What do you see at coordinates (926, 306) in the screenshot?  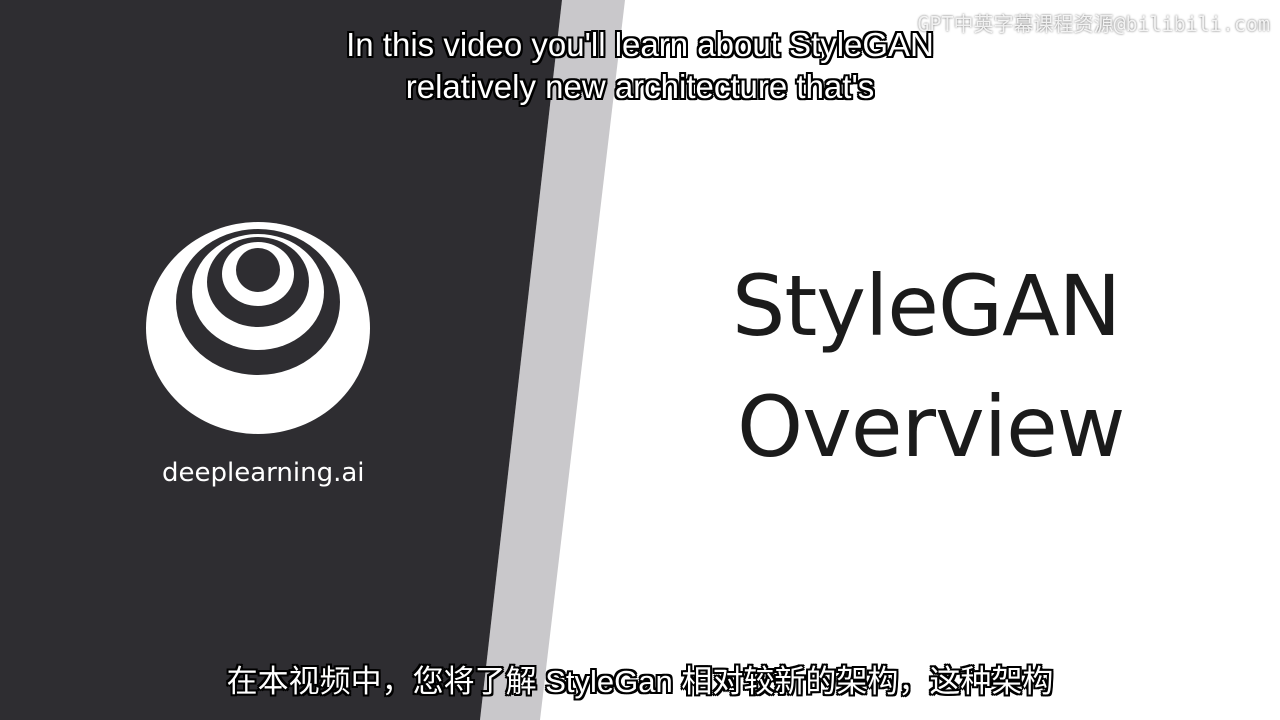 I see `slide-title-line-1: StyleGAN` at bounding box center [926, 306].